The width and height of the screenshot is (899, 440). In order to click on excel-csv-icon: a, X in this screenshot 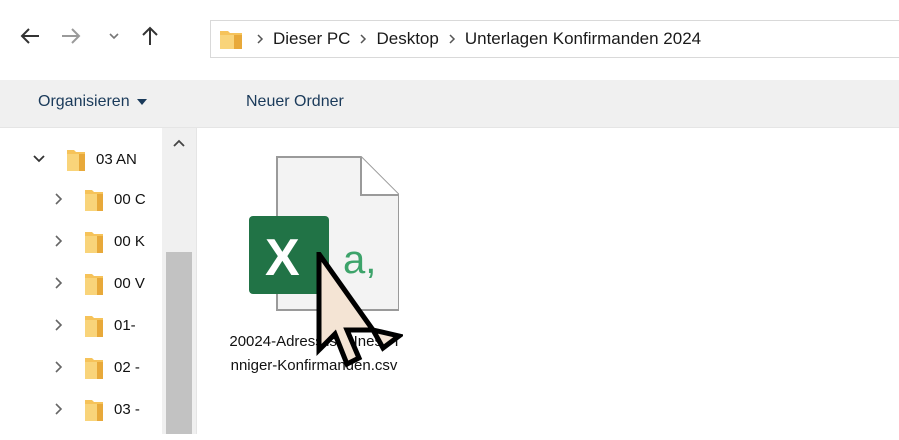, I will do `click(324, 233)`.